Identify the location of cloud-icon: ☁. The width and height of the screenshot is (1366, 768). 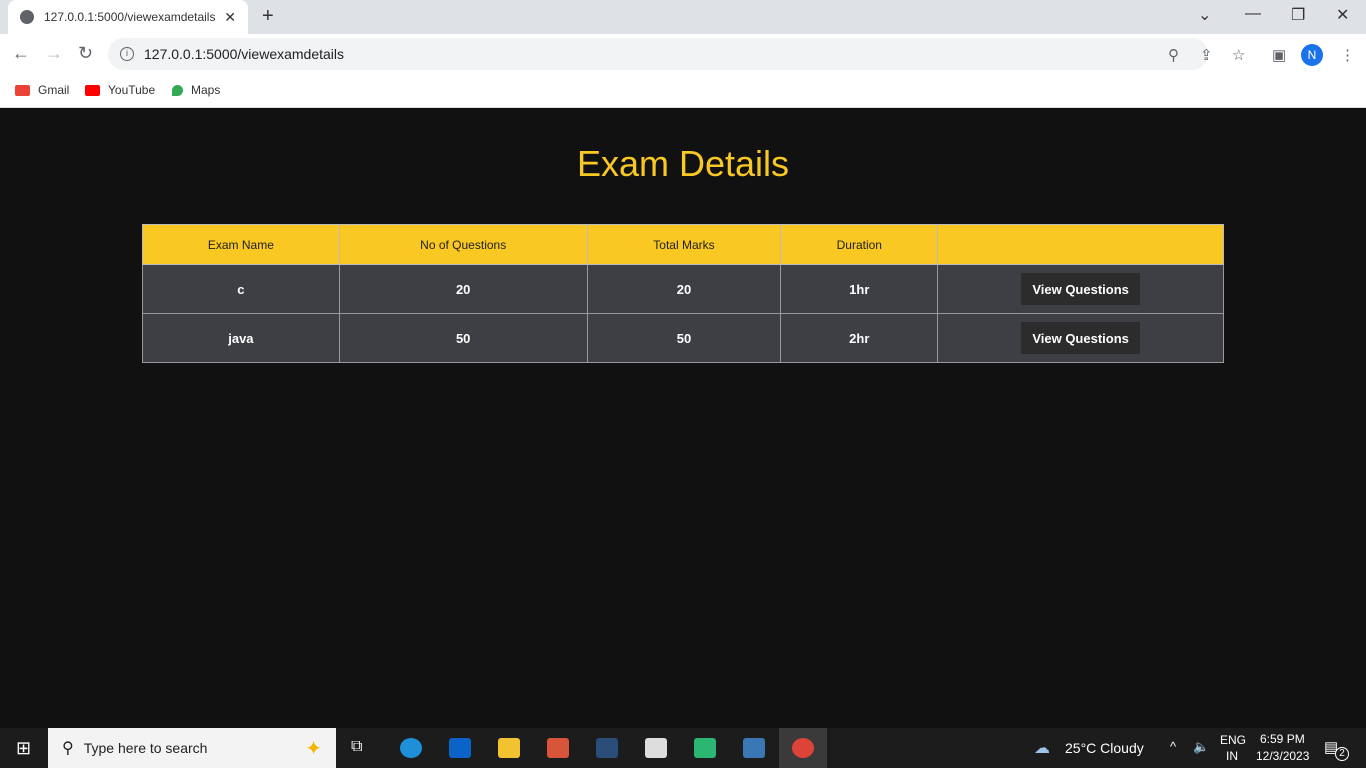
(1042, 748).